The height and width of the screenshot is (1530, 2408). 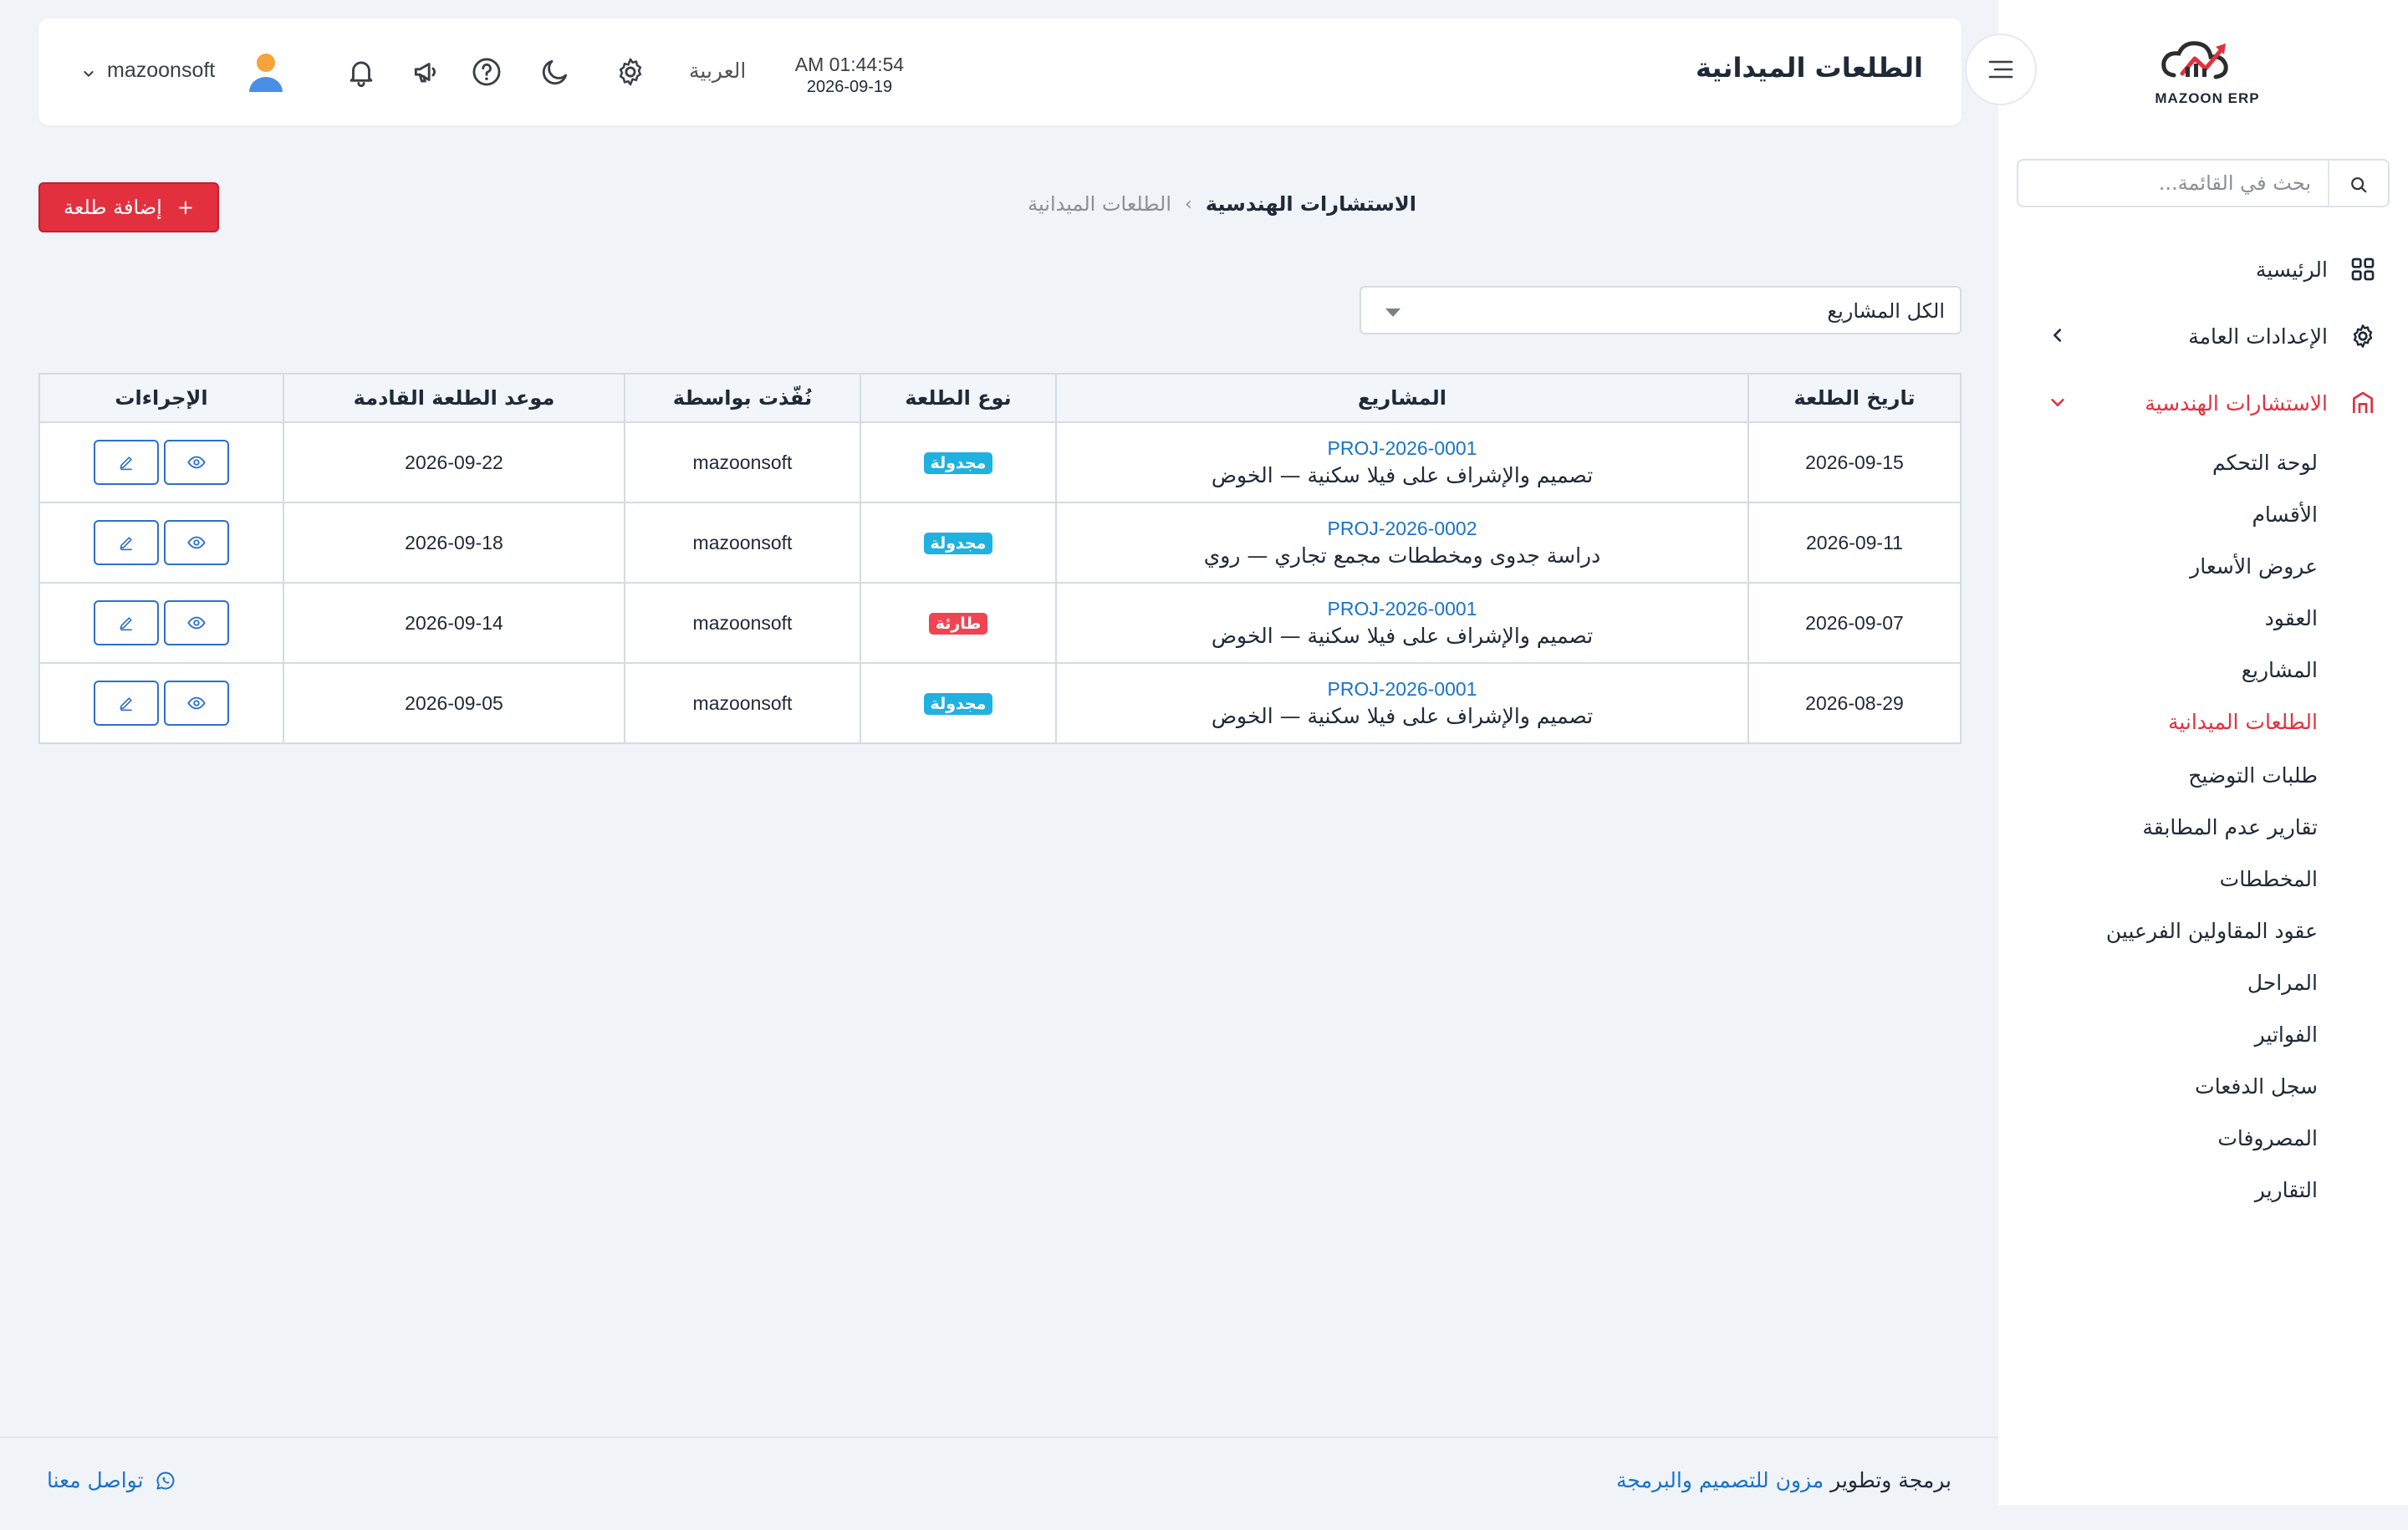 What do you see at coordinates (454, 623) in the screenshot?
I see `next-visit-date: 2026-09-14` at bounding box center [454, 623].